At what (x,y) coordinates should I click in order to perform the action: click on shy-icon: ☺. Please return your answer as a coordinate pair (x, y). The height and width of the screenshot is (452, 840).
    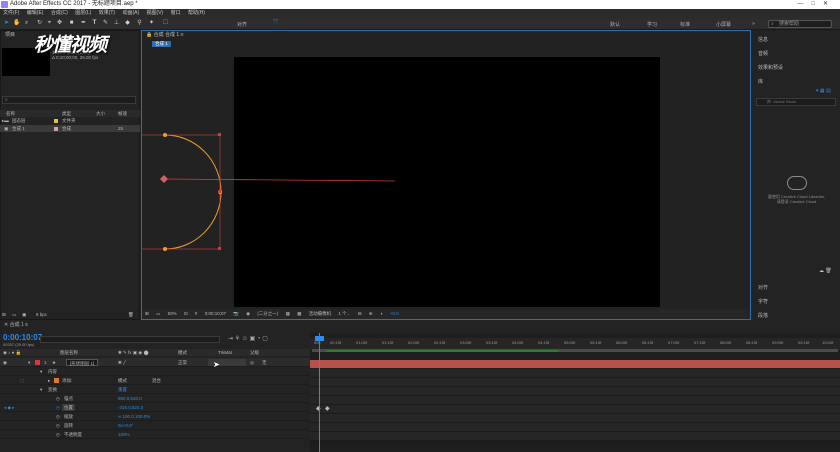
    Looking at the image, I should click on (245, 339).